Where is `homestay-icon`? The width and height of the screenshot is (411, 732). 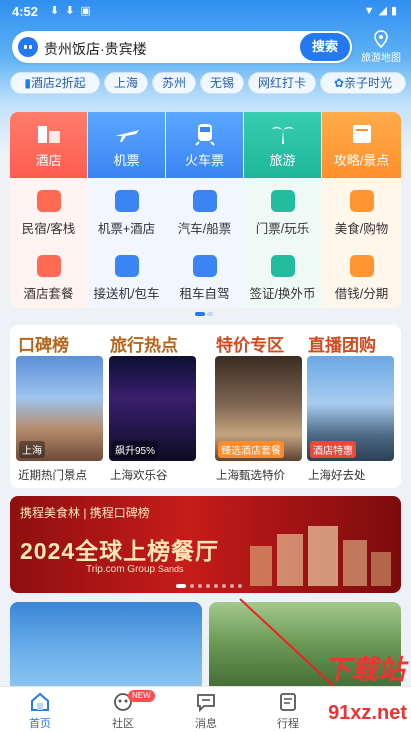
homestay-icon is located at coordinates (48, 201).